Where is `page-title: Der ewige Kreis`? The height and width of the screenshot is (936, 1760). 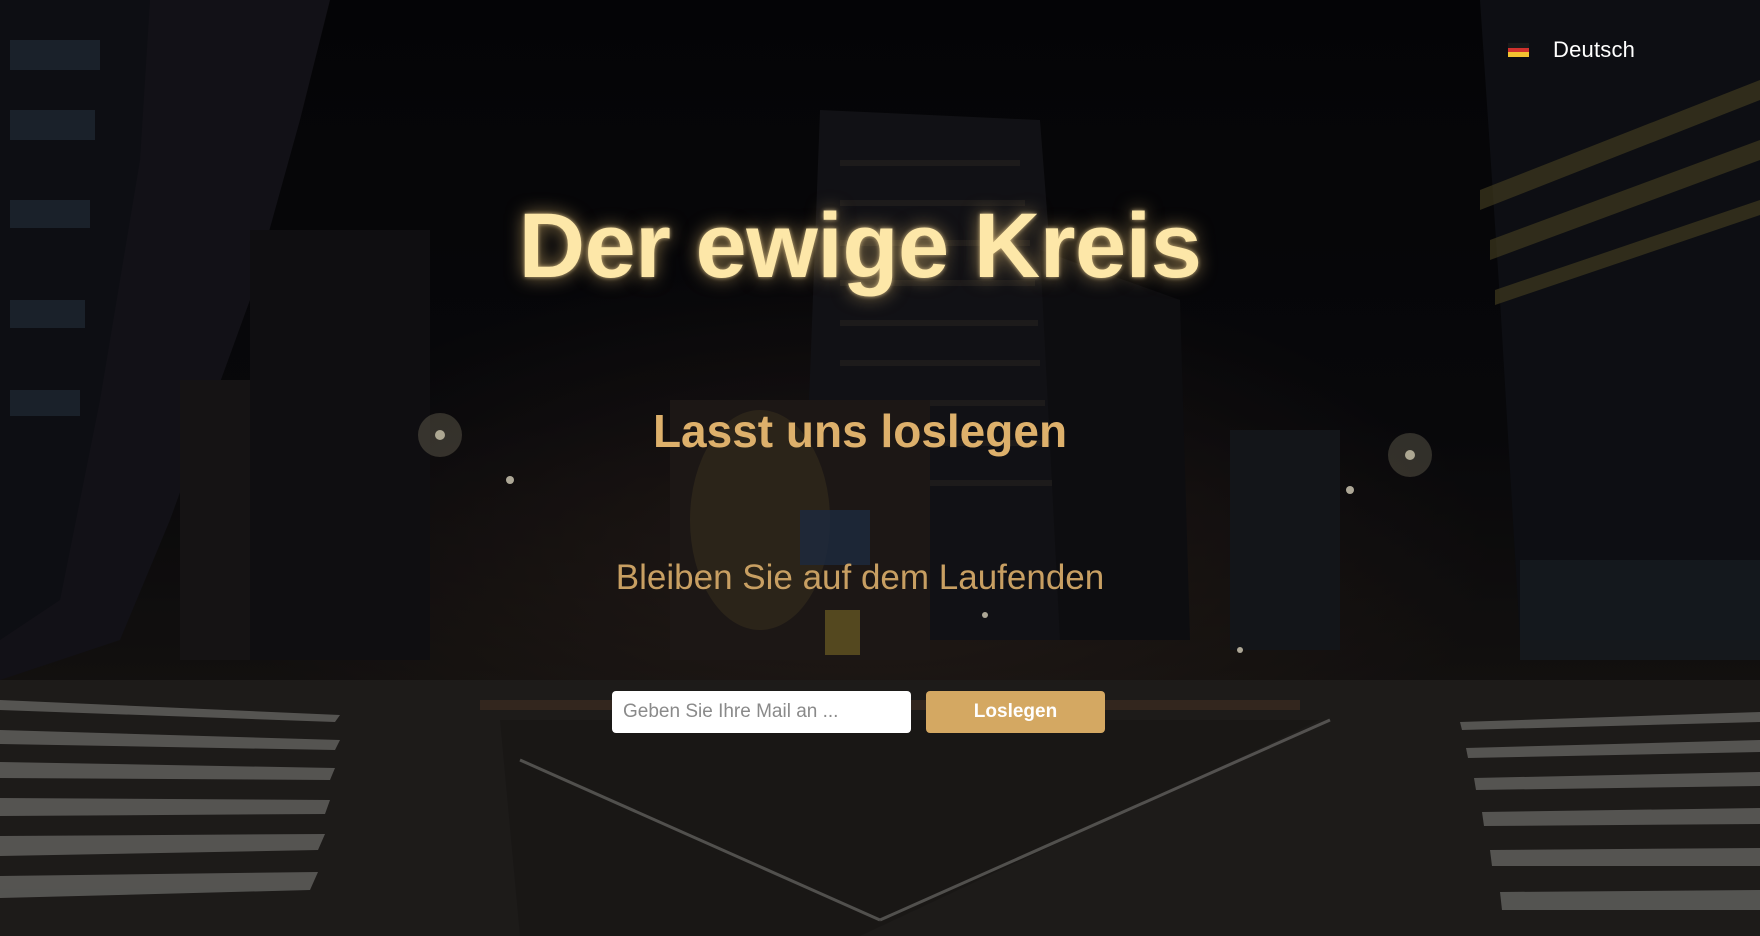
page-title: Der ewige Kreis is located at coordinates (860, 246).